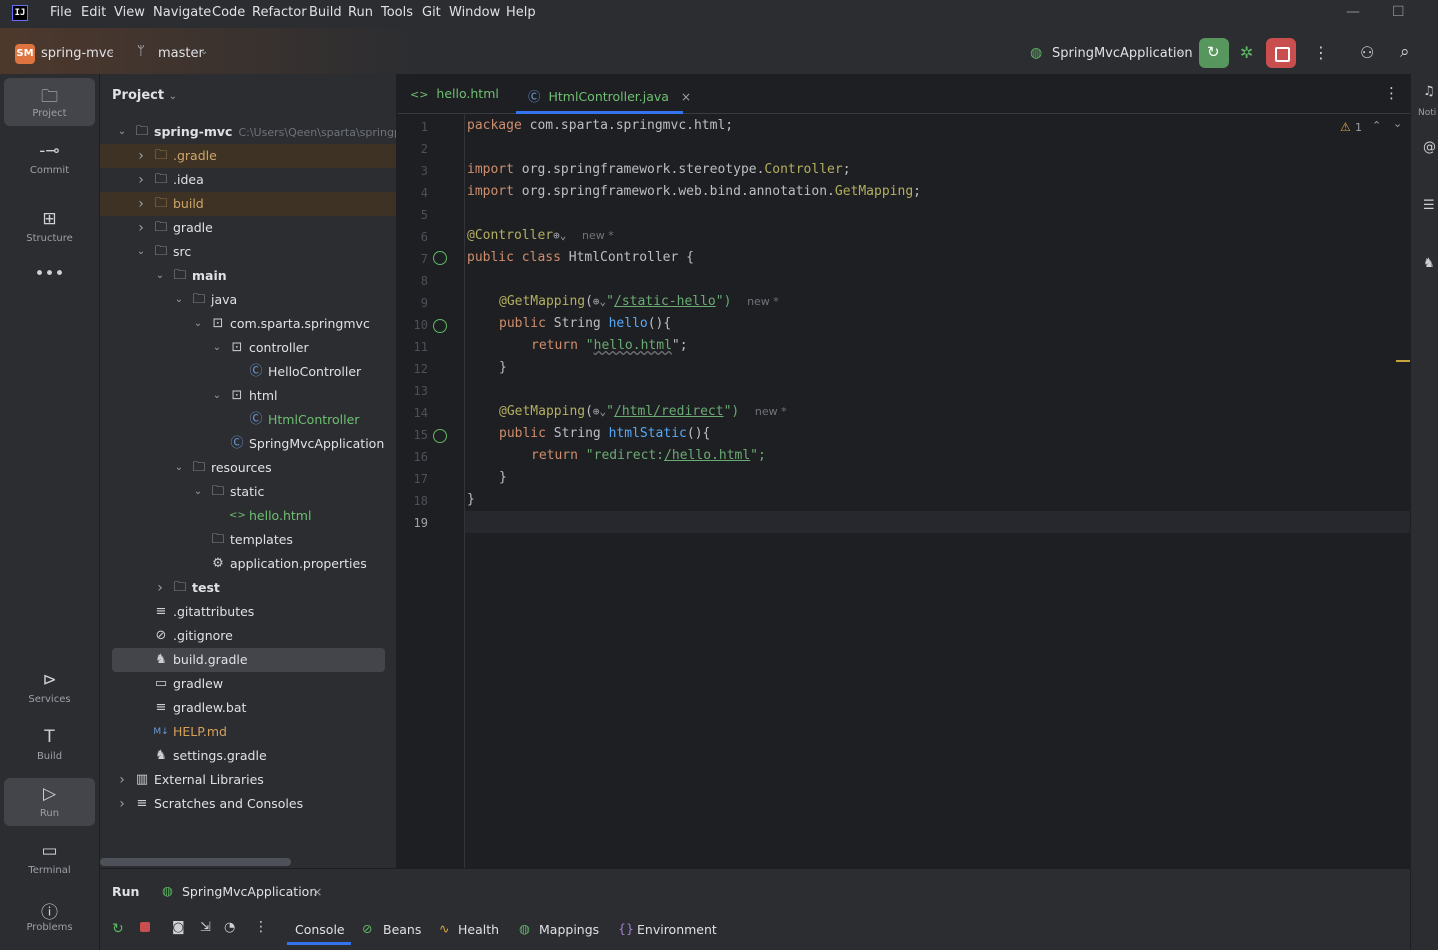 This screenshot has width=1438, height=950. Describe the element at coordinates (474, 12) in the screenshot. I see `menu-window: Window` at that location.